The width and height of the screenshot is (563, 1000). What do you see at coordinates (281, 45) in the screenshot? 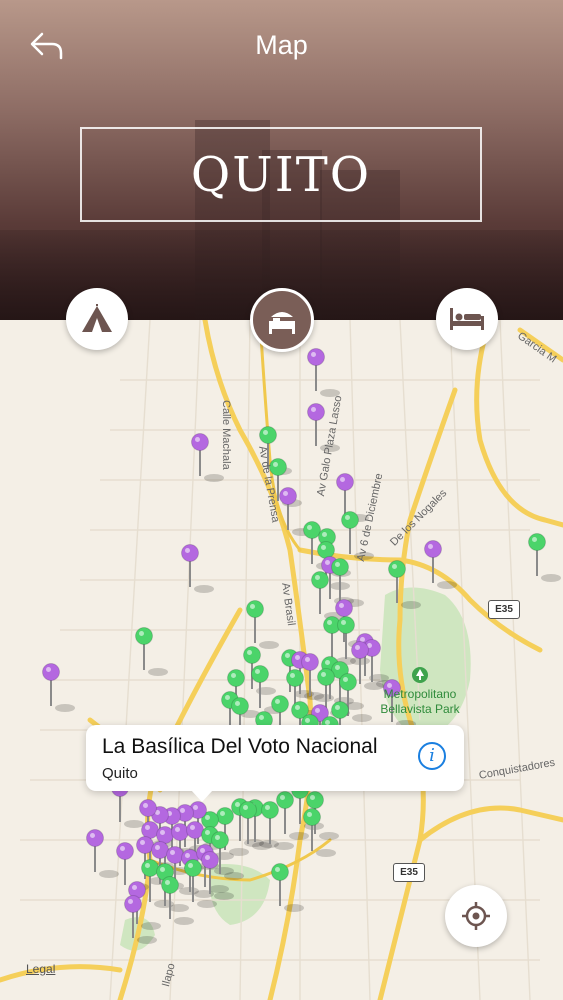
I see `page-title: Map` at bounding box center [281, 45].